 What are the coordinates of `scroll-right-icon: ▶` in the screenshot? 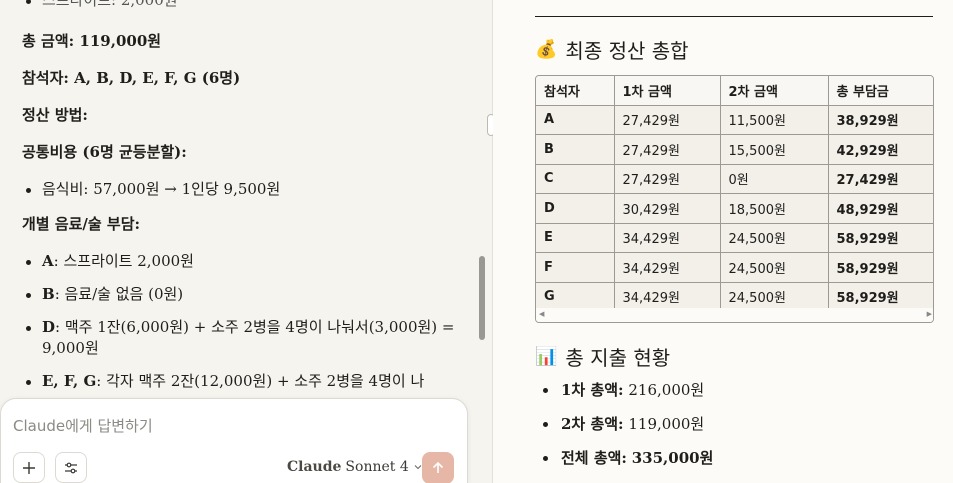 It's located at (929, 314).